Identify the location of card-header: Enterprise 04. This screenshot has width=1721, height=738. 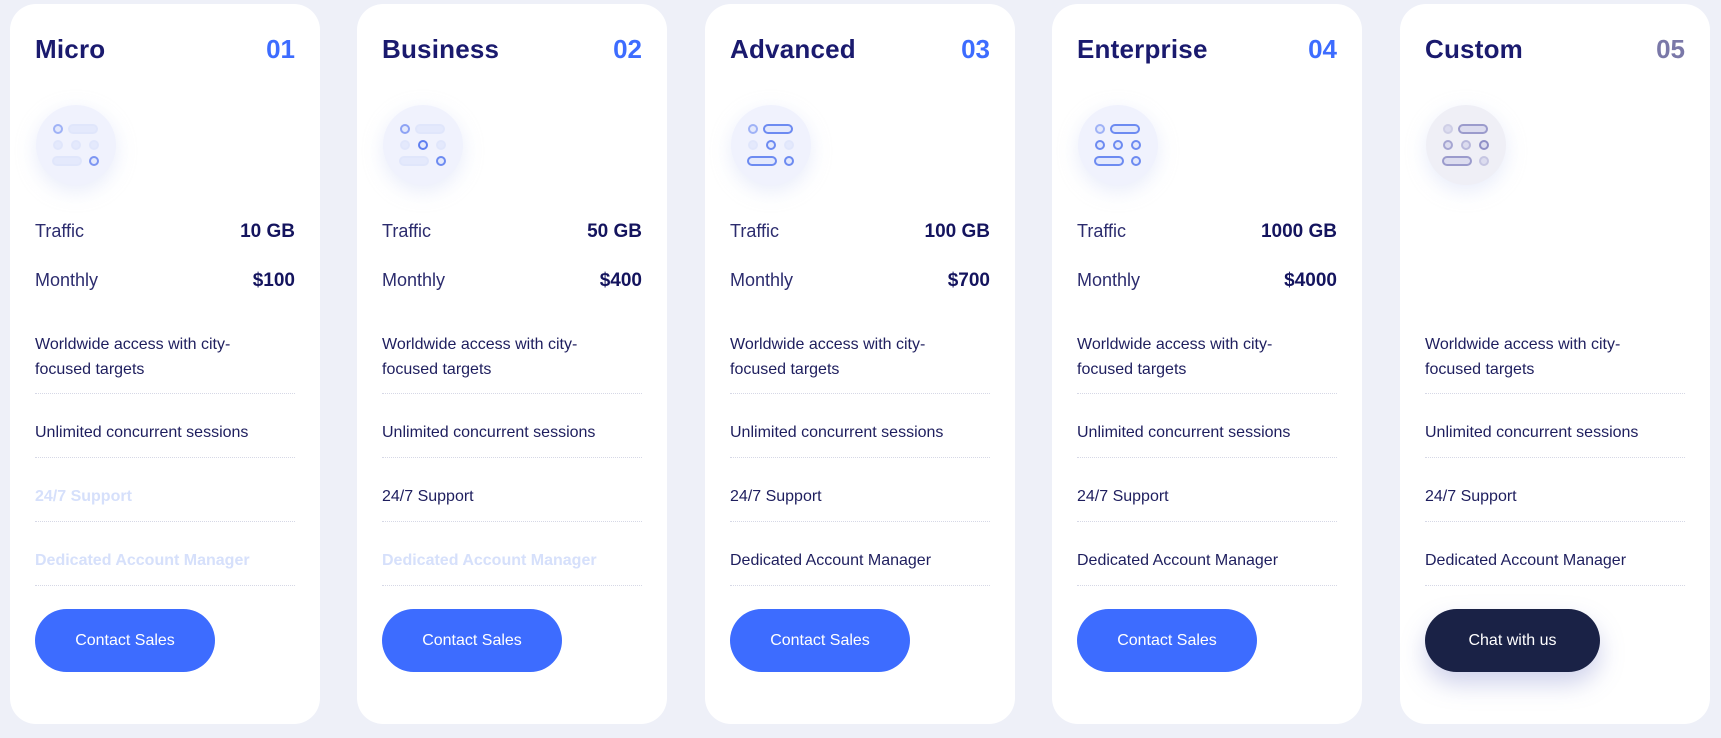
(1207, 52).